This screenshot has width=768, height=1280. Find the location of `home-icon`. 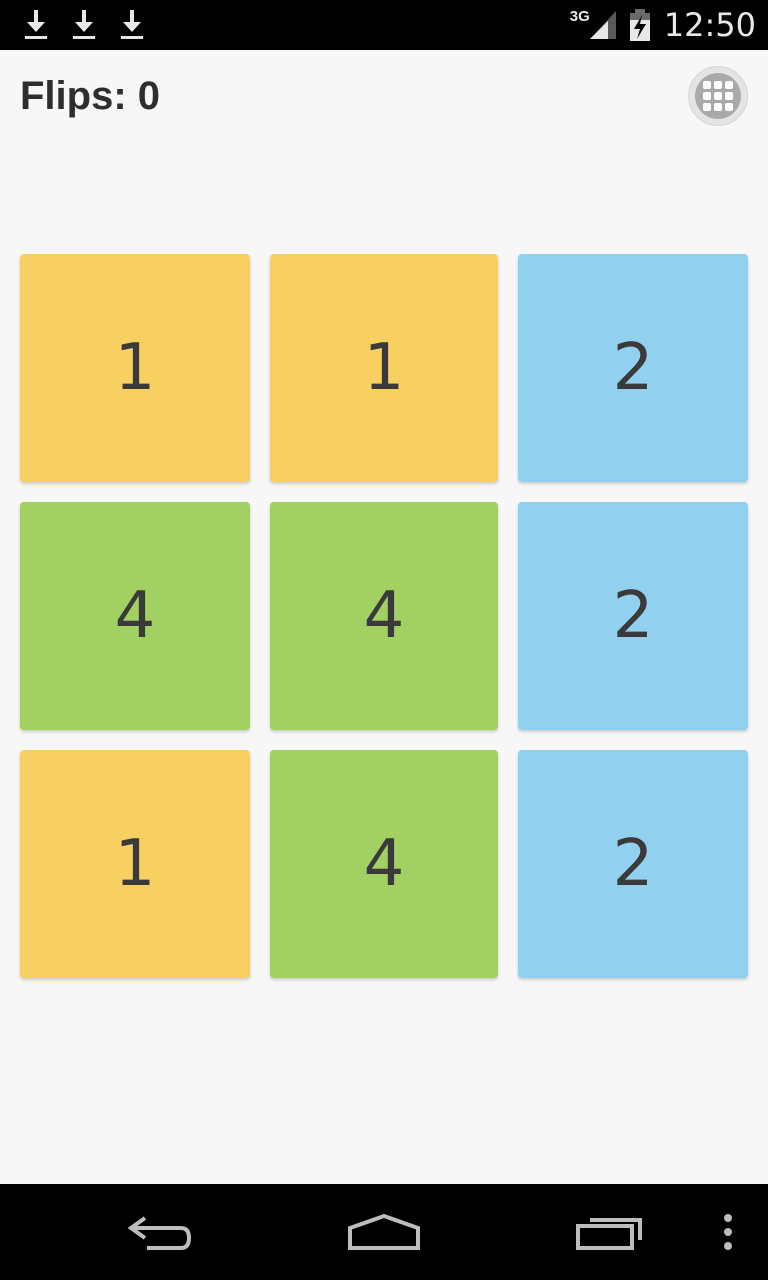

home-icon is located at coordinates (384, 1231).